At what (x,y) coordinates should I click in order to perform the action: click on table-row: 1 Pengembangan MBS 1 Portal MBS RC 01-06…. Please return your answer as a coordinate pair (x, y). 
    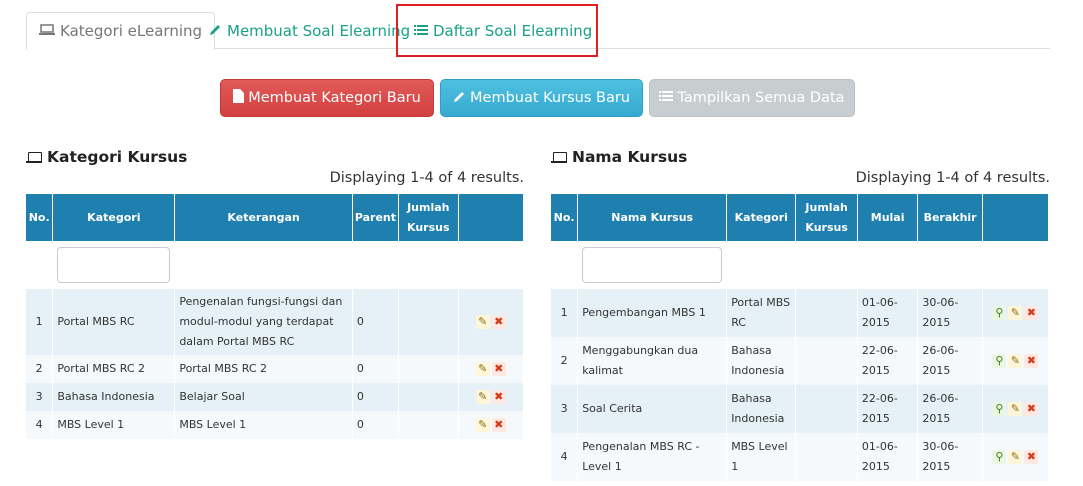
    Looking at the image, I should click on (799, 313).